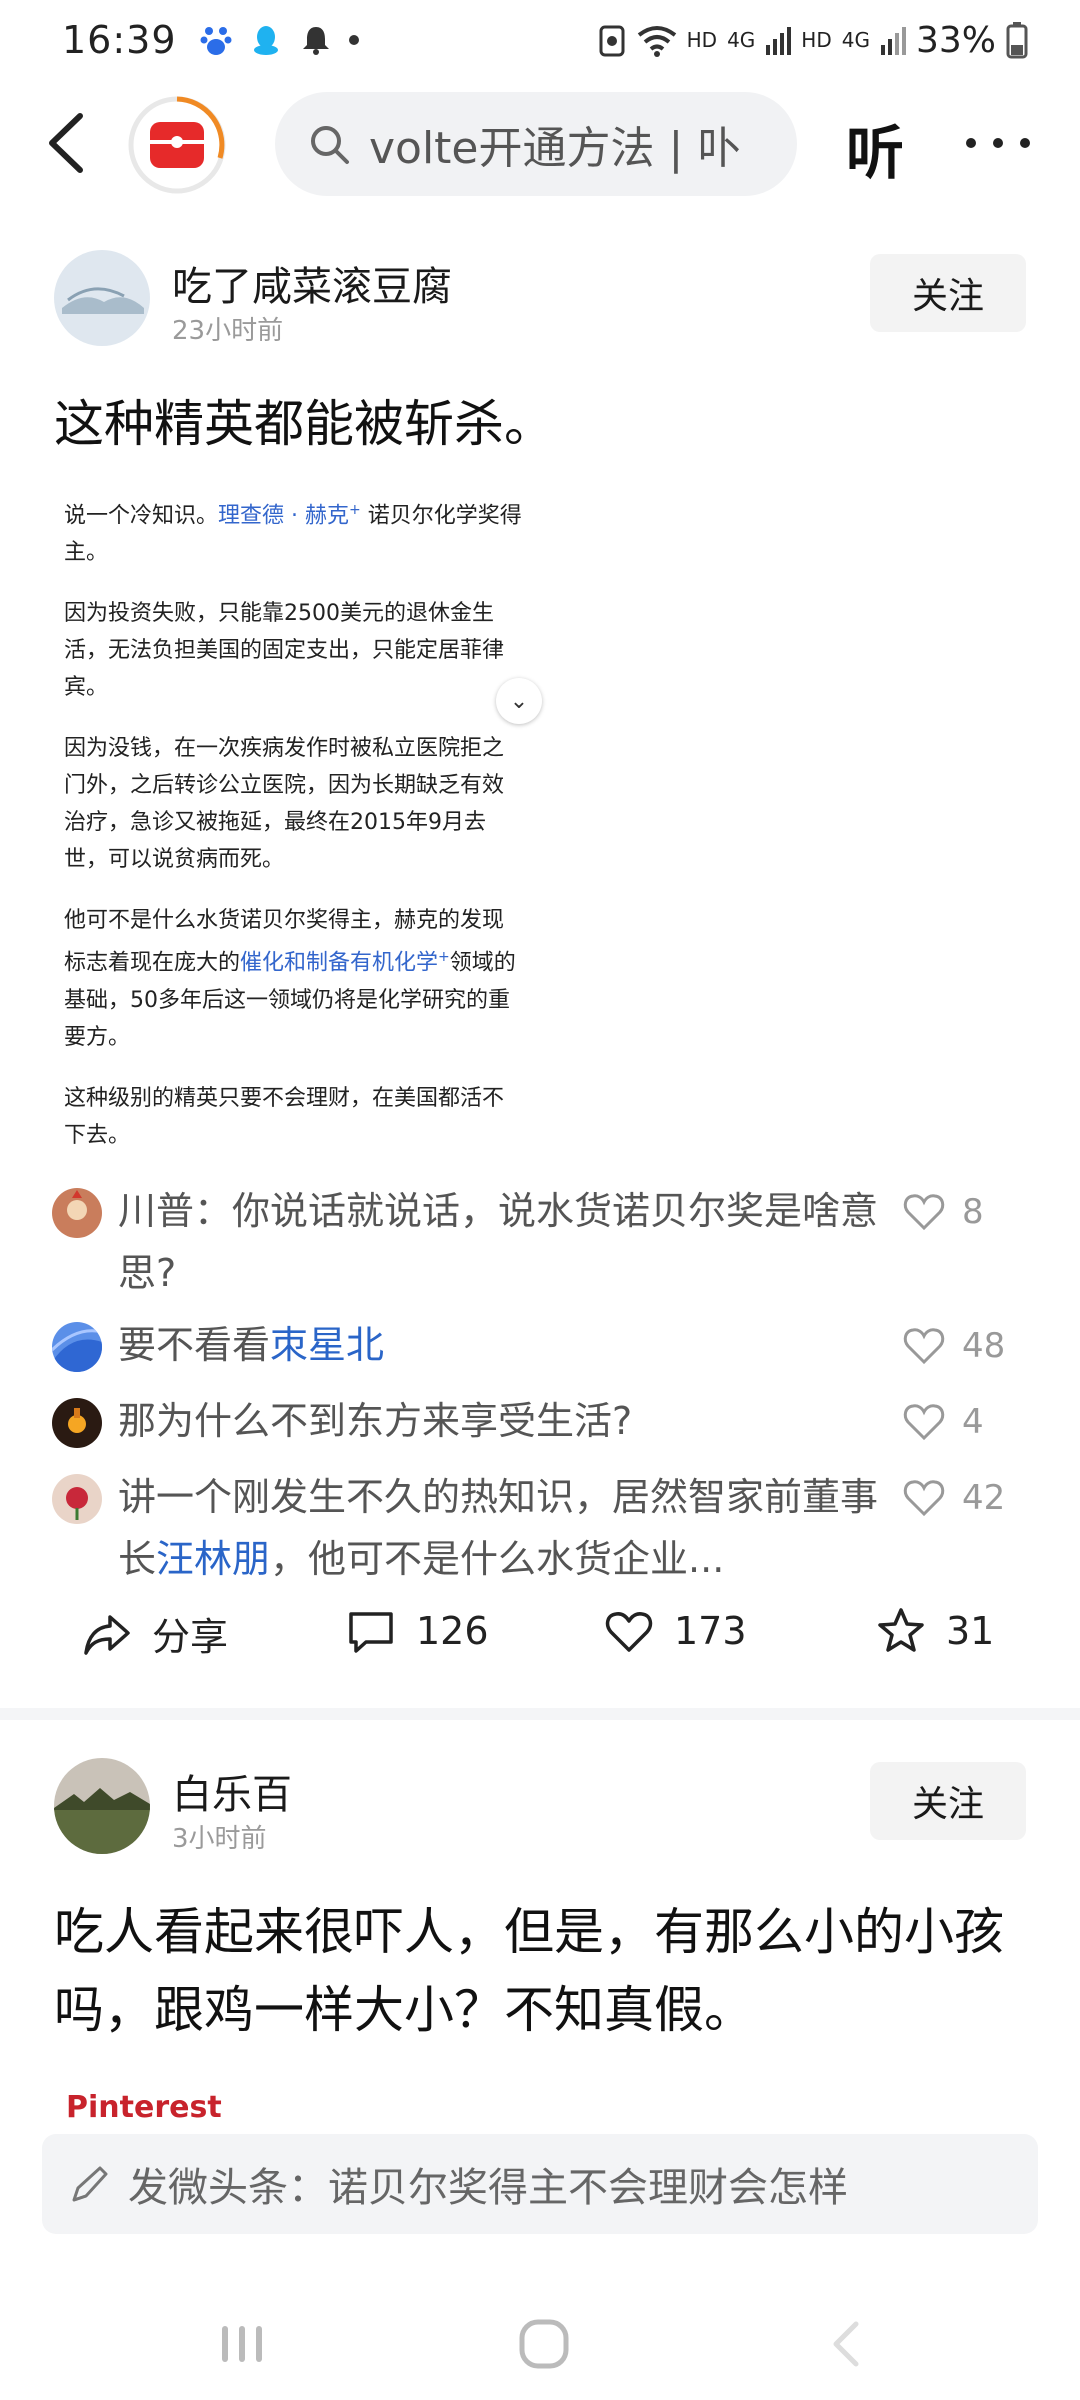 The image size is (1080, 2400). I want to click on post-text: 吃人看起来很吓人，但是，有那么小的小孩吗，跟鸡一样大小？不知真假。, so click(540, 1971).